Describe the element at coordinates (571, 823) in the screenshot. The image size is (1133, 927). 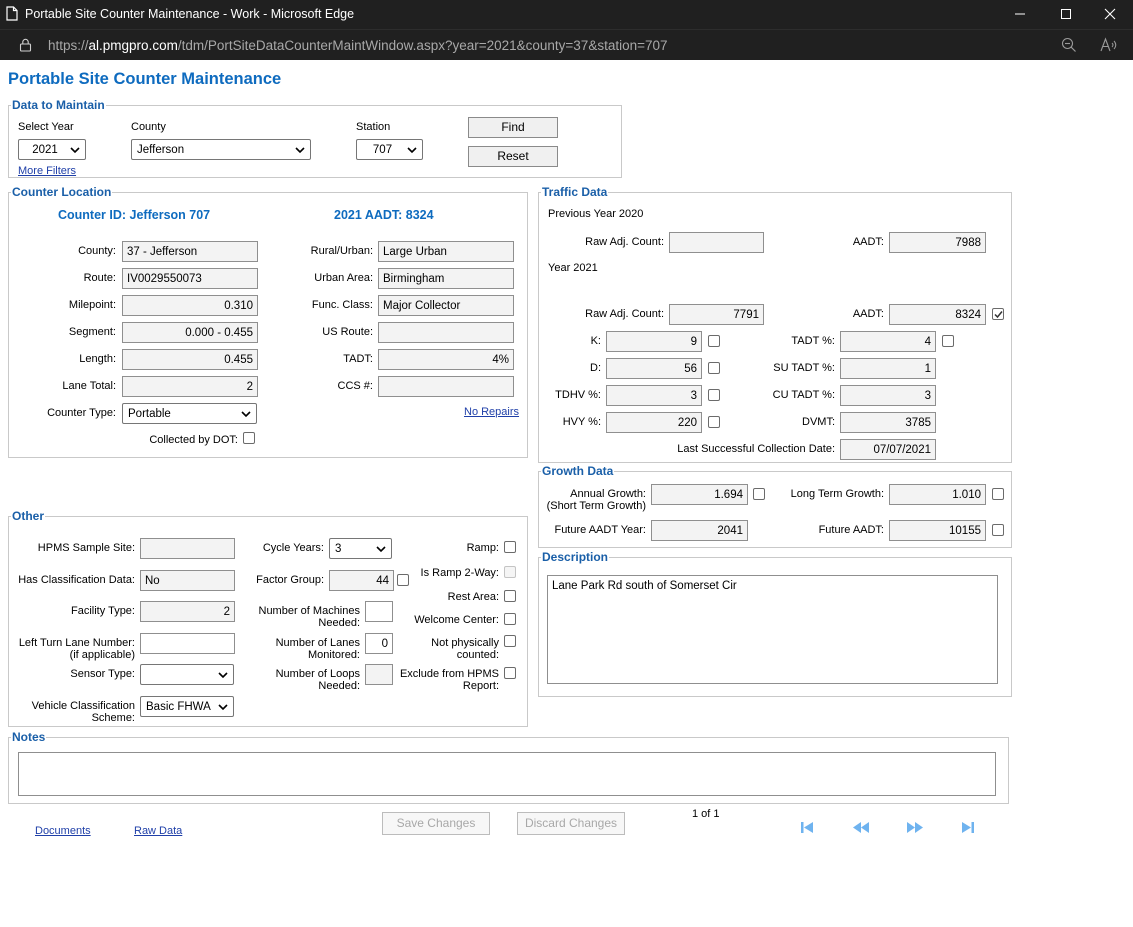
I see `discard-changes-button: Discard Changes` at that location.